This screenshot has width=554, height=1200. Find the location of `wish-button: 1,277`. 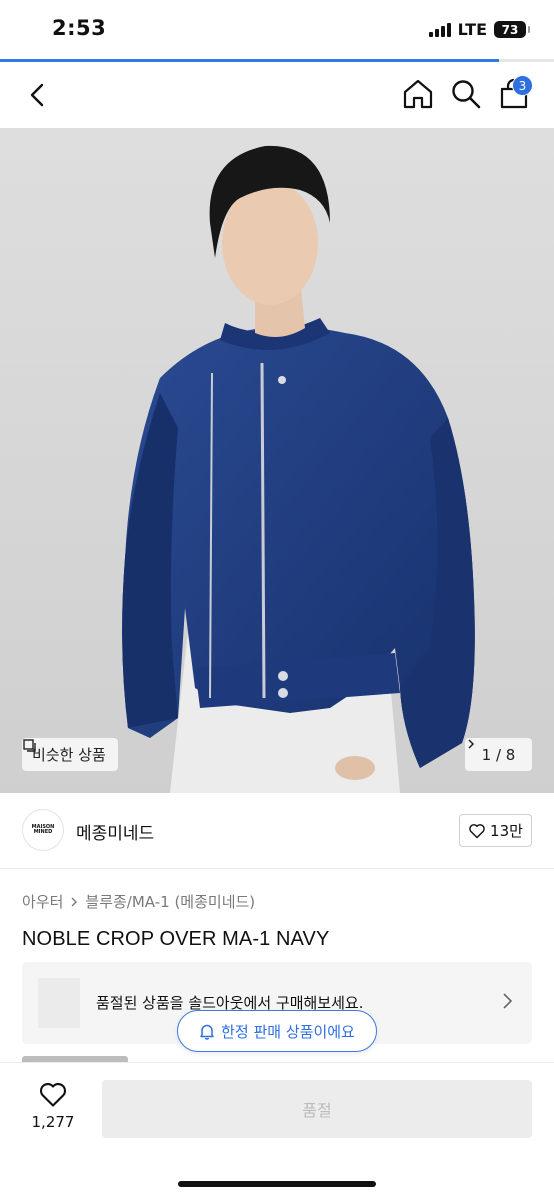

wish-button: 1,277 is located at coordinates (53, 1111).